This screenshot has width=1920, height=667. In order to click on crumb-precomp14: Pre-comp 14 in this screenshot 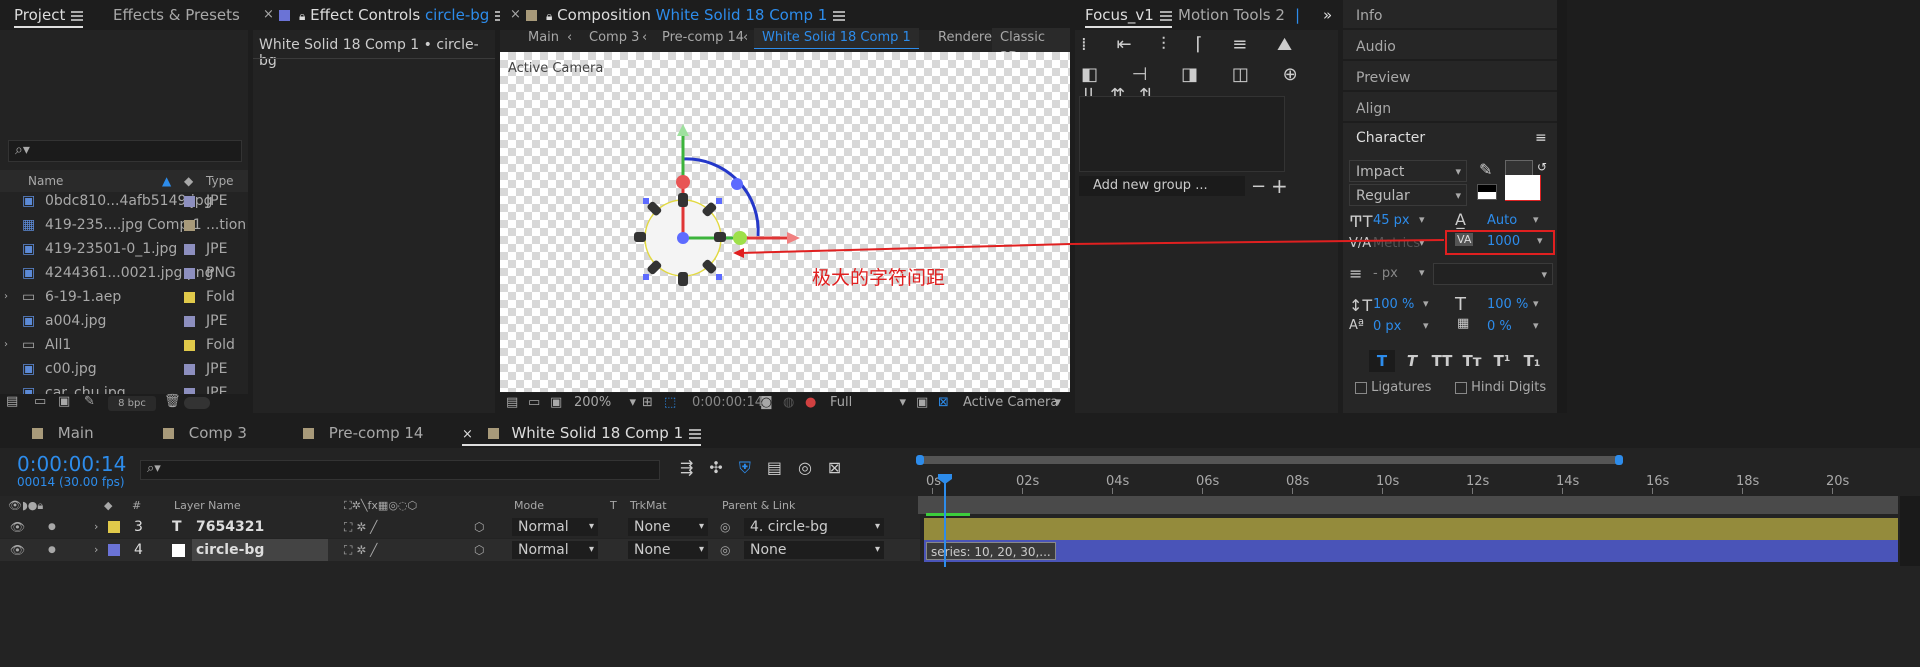, I will do `click(703, 38)`.